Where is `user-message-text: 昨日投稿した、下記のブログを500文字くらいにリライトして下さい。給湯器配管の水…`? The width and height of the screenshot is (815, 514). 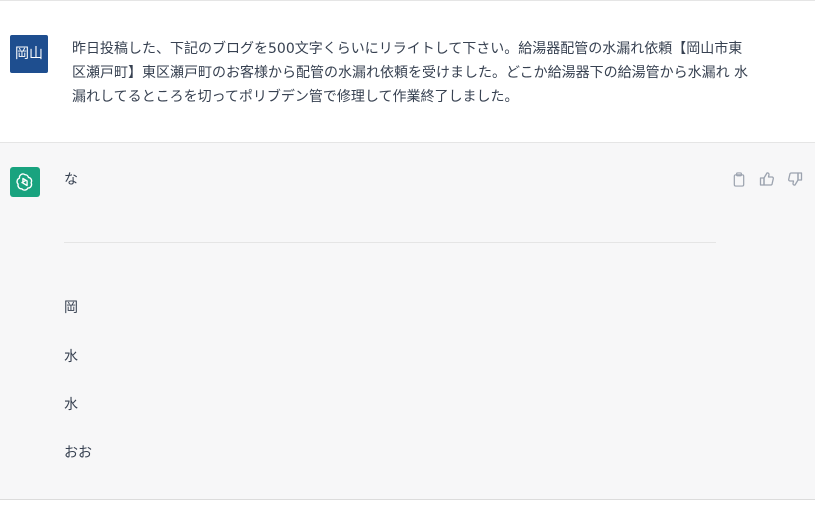
user-message-text: 昨日投稿した、下記のブログを500文字くらいにリライトして下さい。給湯器配管の水… is located at coordinates (410, 73).